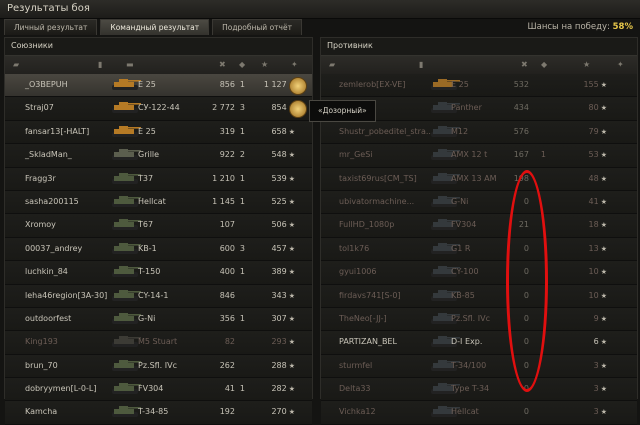 This screenshot has width=640, height=425. I want to click on player-row: brun_70 Pz.Sfl. IVc 262 288 ★, so click(158, 366).